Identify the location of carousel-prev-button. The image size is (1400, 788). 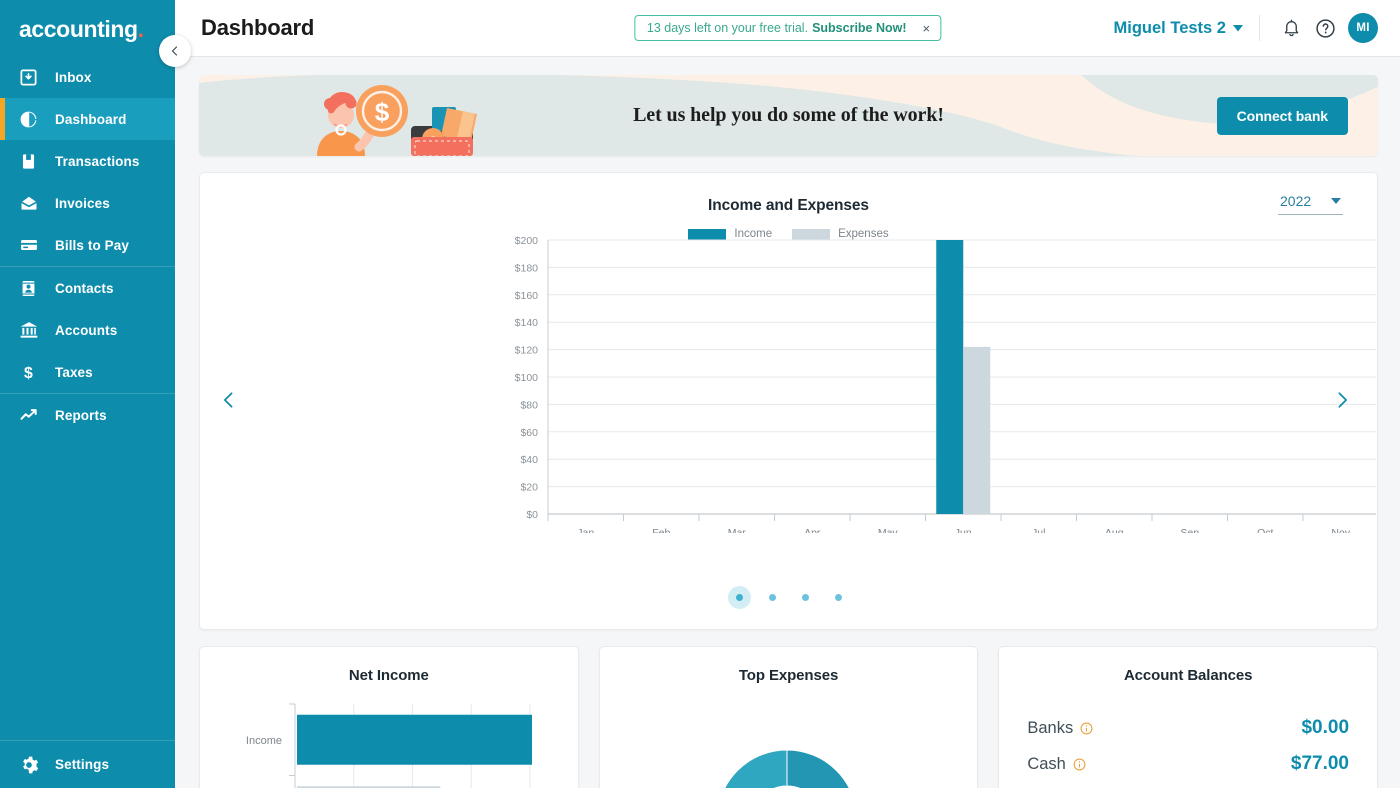
(229, 400).